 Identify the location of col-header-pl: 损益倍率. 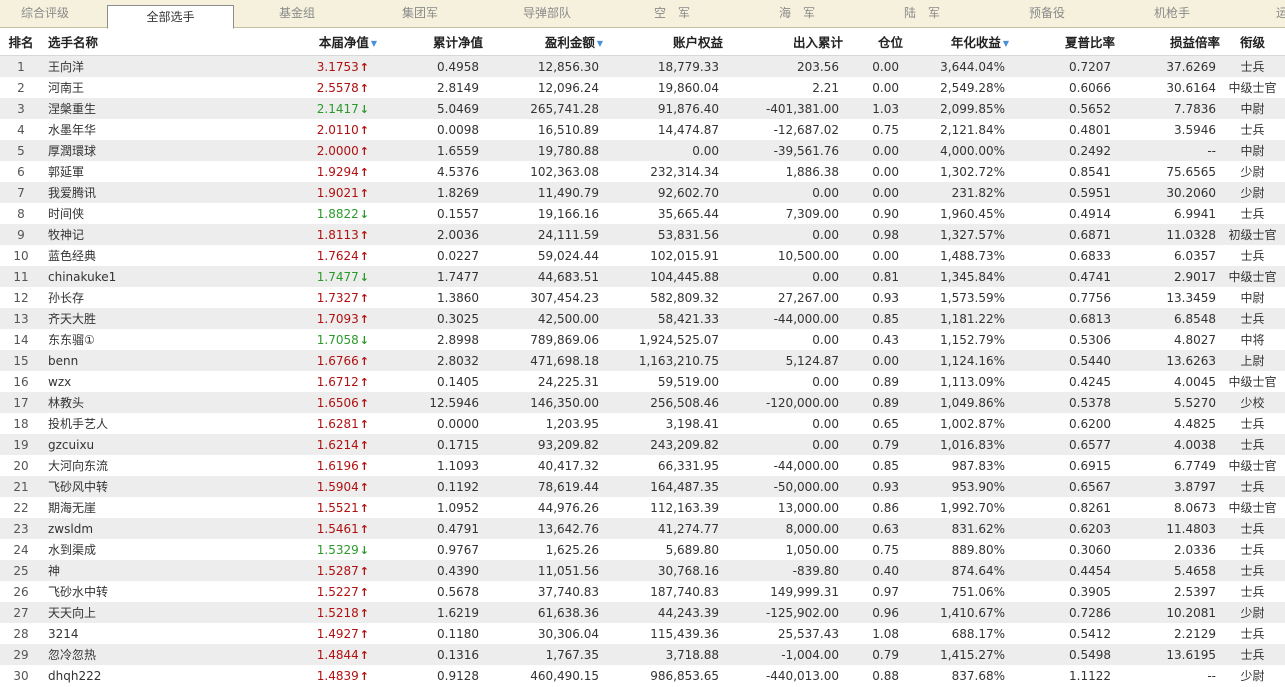
(1167, 42).